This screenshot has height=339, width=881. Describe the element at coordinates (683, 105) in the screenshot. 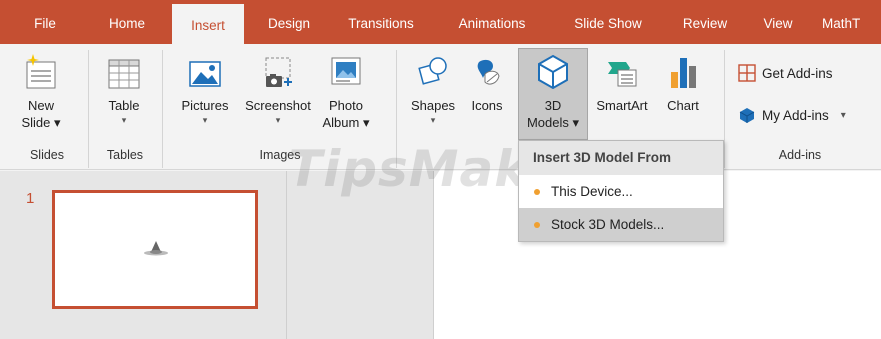

I see `chart-label: Chart` at that location.